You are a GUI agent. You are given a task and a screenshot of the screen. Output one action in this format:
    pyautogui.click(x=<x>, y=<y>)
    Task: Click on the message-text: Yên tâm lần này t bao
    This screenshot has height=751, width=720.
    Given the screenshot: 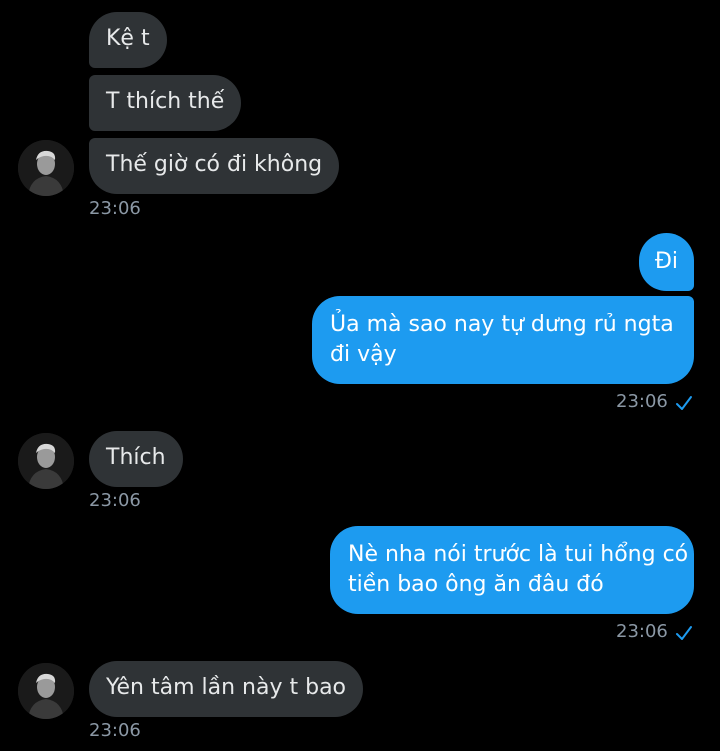 What is the action you would take?
    pyautogui.click(x=226, y=687)
    